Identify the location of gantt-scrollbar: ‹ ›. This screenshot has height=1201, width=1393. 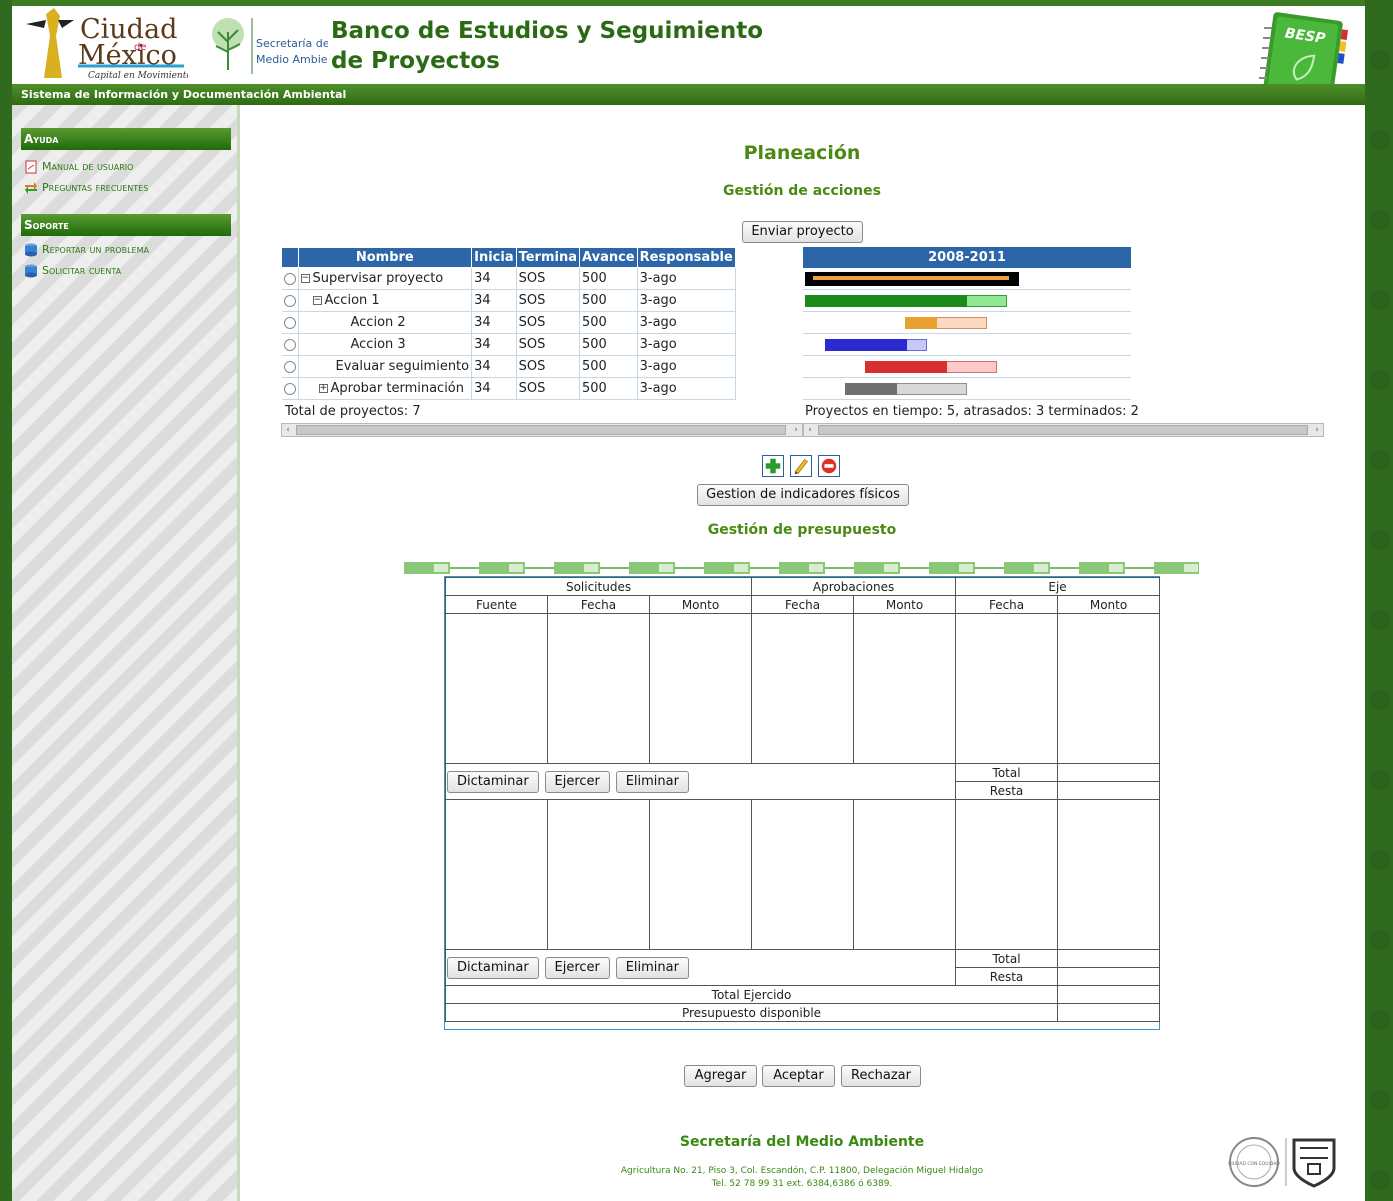
(1063, 430).